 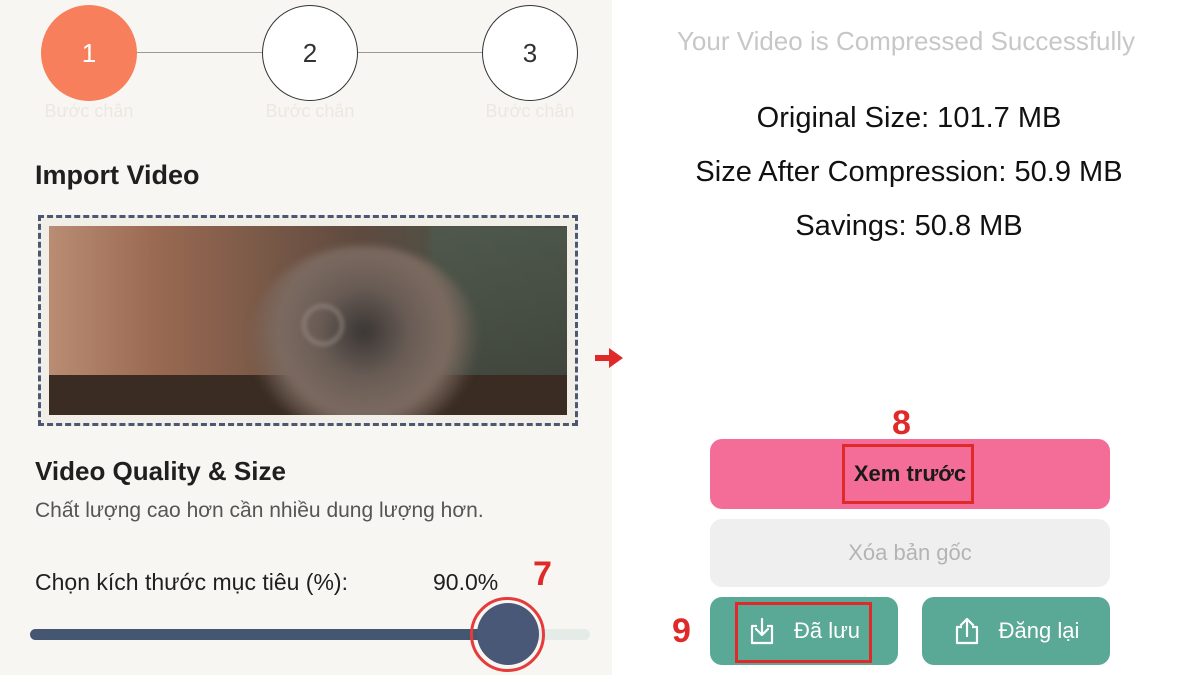 What do you see at coordinates (609, 358) in the screenshot?
I see `arrow-right-icon` at bounding box center [609, 358].